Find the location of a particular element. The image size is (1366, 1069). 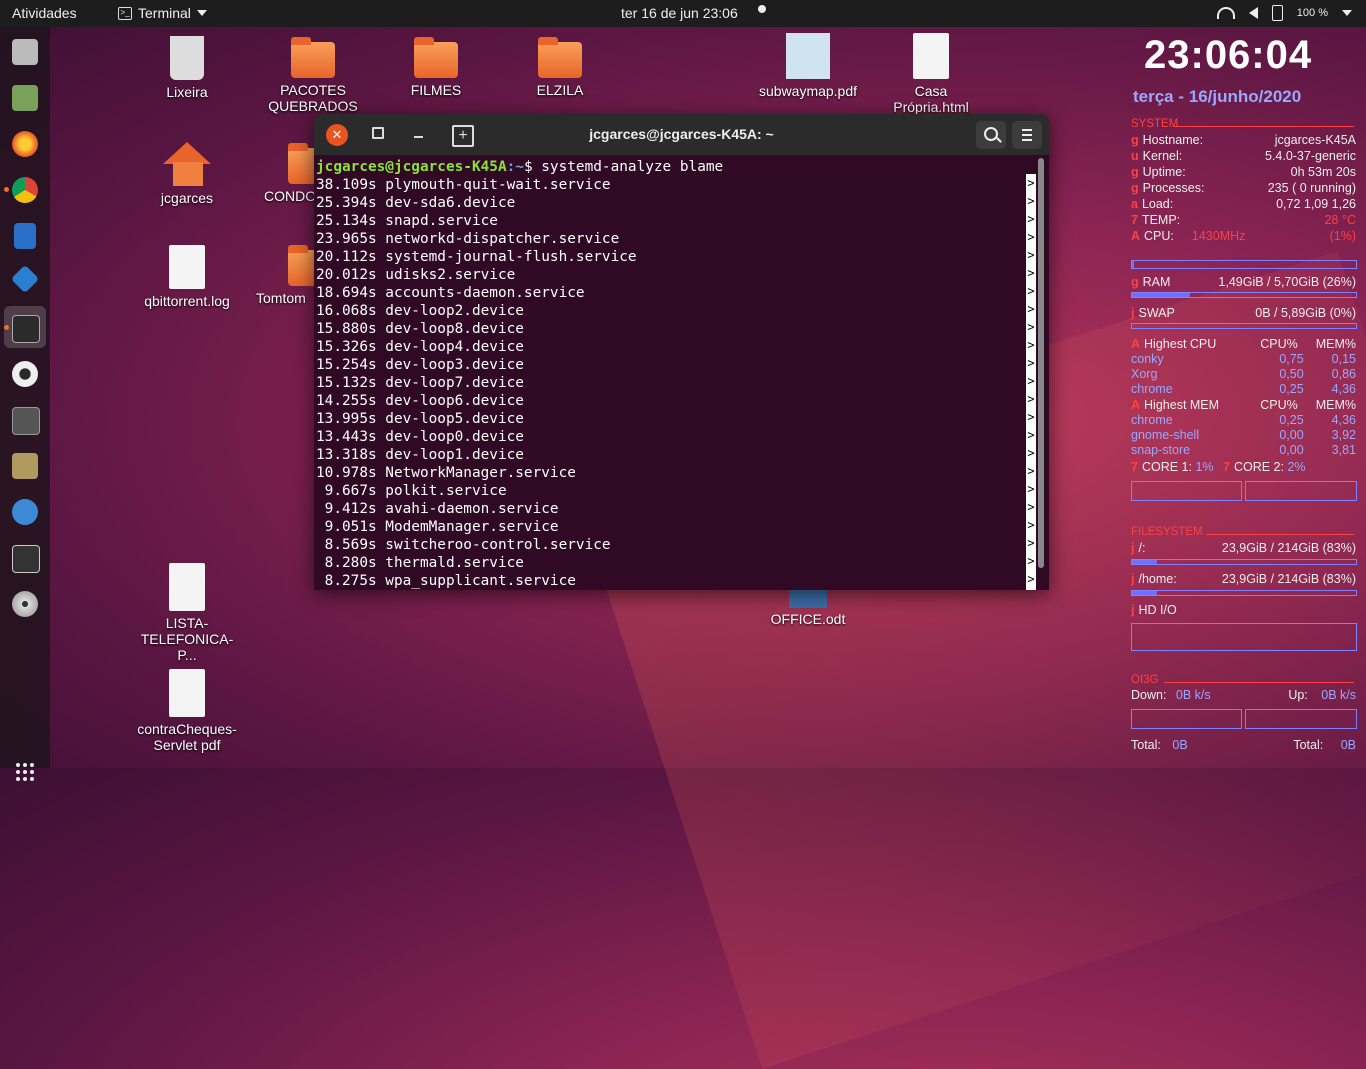

output-line: 20.112s systemd-journal-flush.service is located at coordinates (476, 257).